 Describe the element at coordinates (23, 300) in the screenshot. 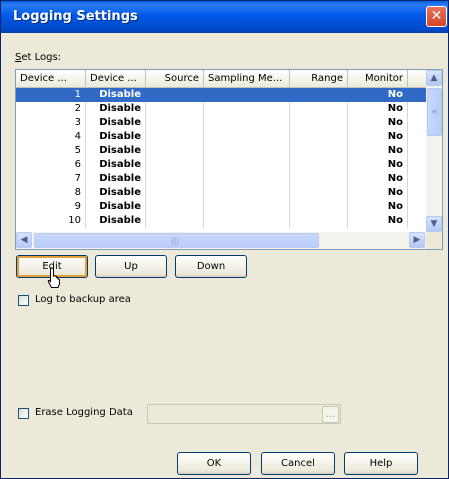

I see `log-backup-checkbox` at that location.